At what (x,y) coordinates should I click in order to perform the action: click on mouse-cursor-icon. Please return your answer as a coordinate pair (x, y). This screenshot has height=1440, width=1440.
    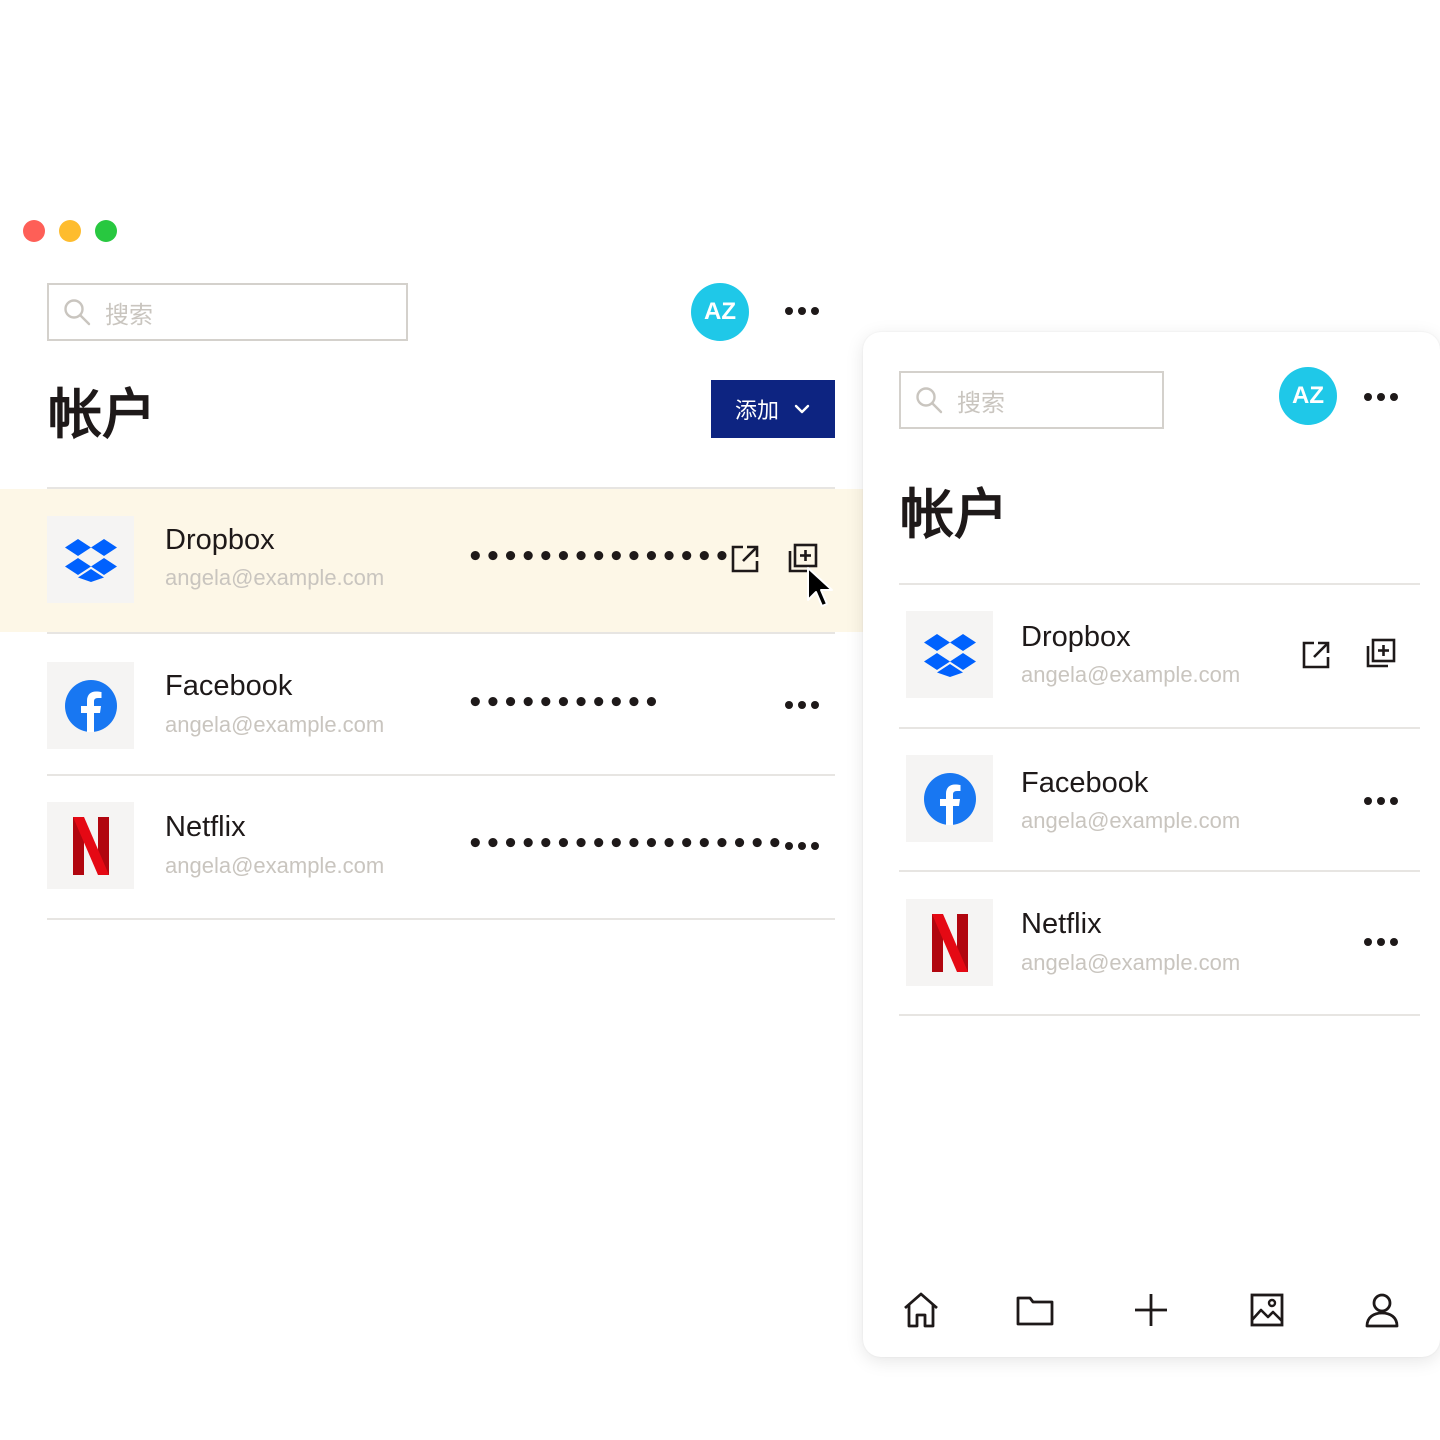
    Looking at the image, I should click on (820, 587).